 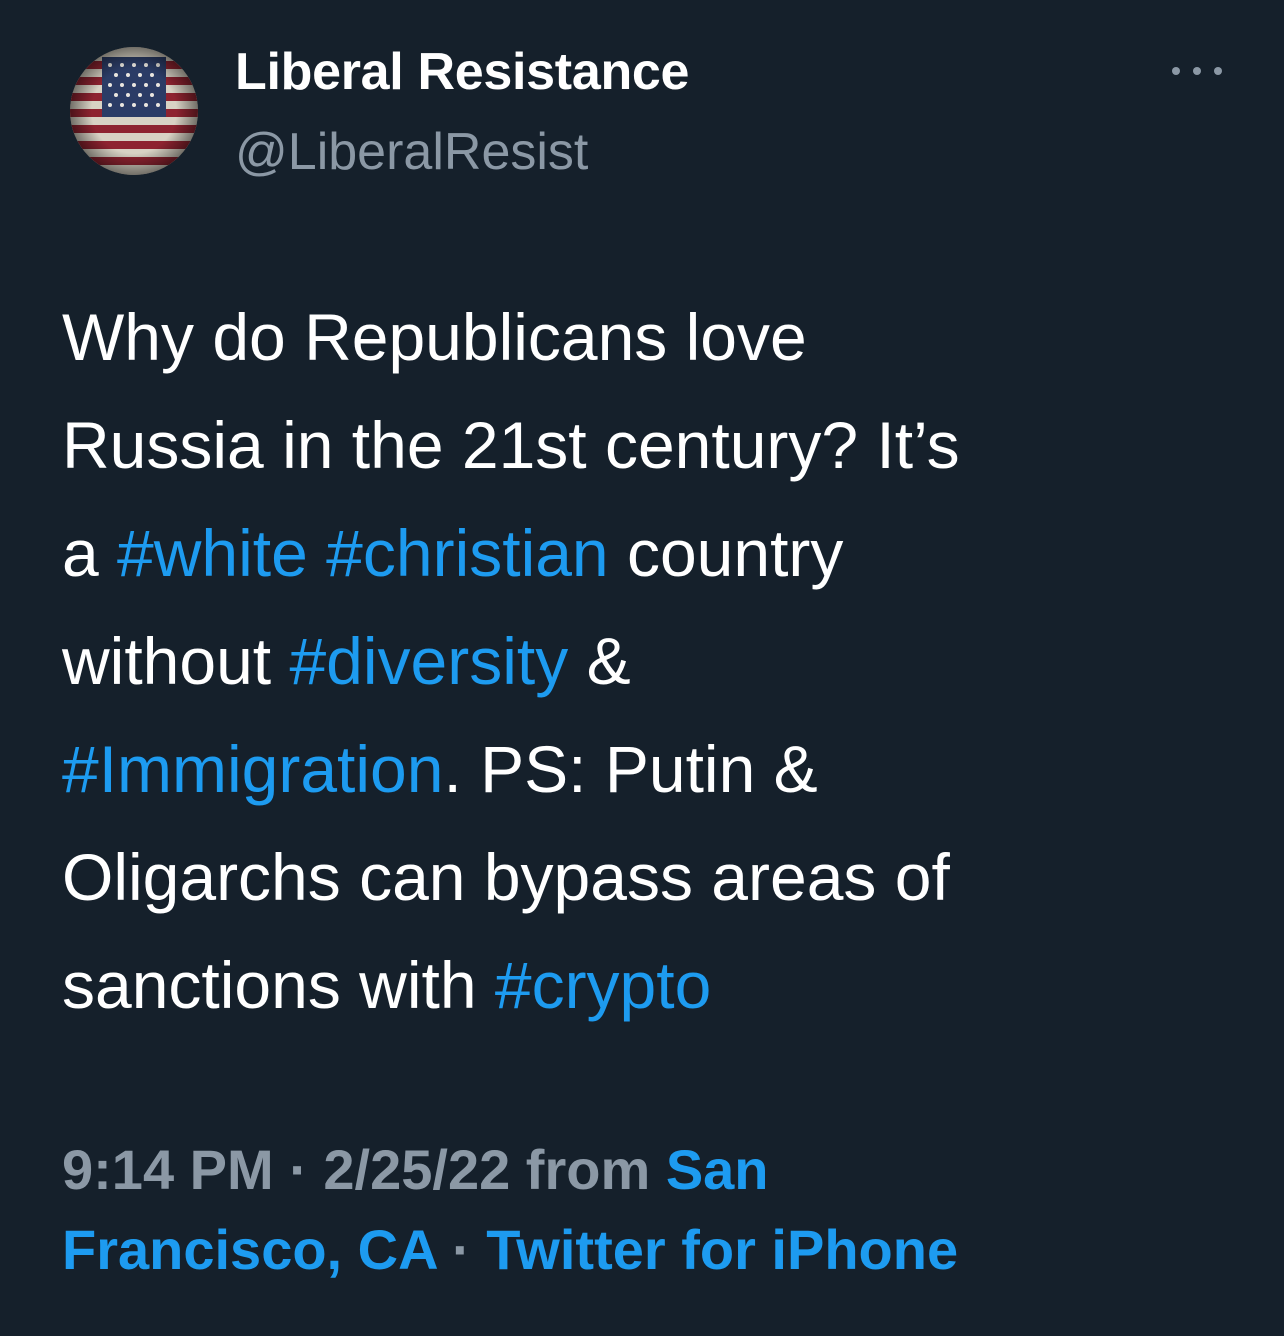 I want to click on tweet-source: Twitter for iPhone, so click(x=722, y=1249).